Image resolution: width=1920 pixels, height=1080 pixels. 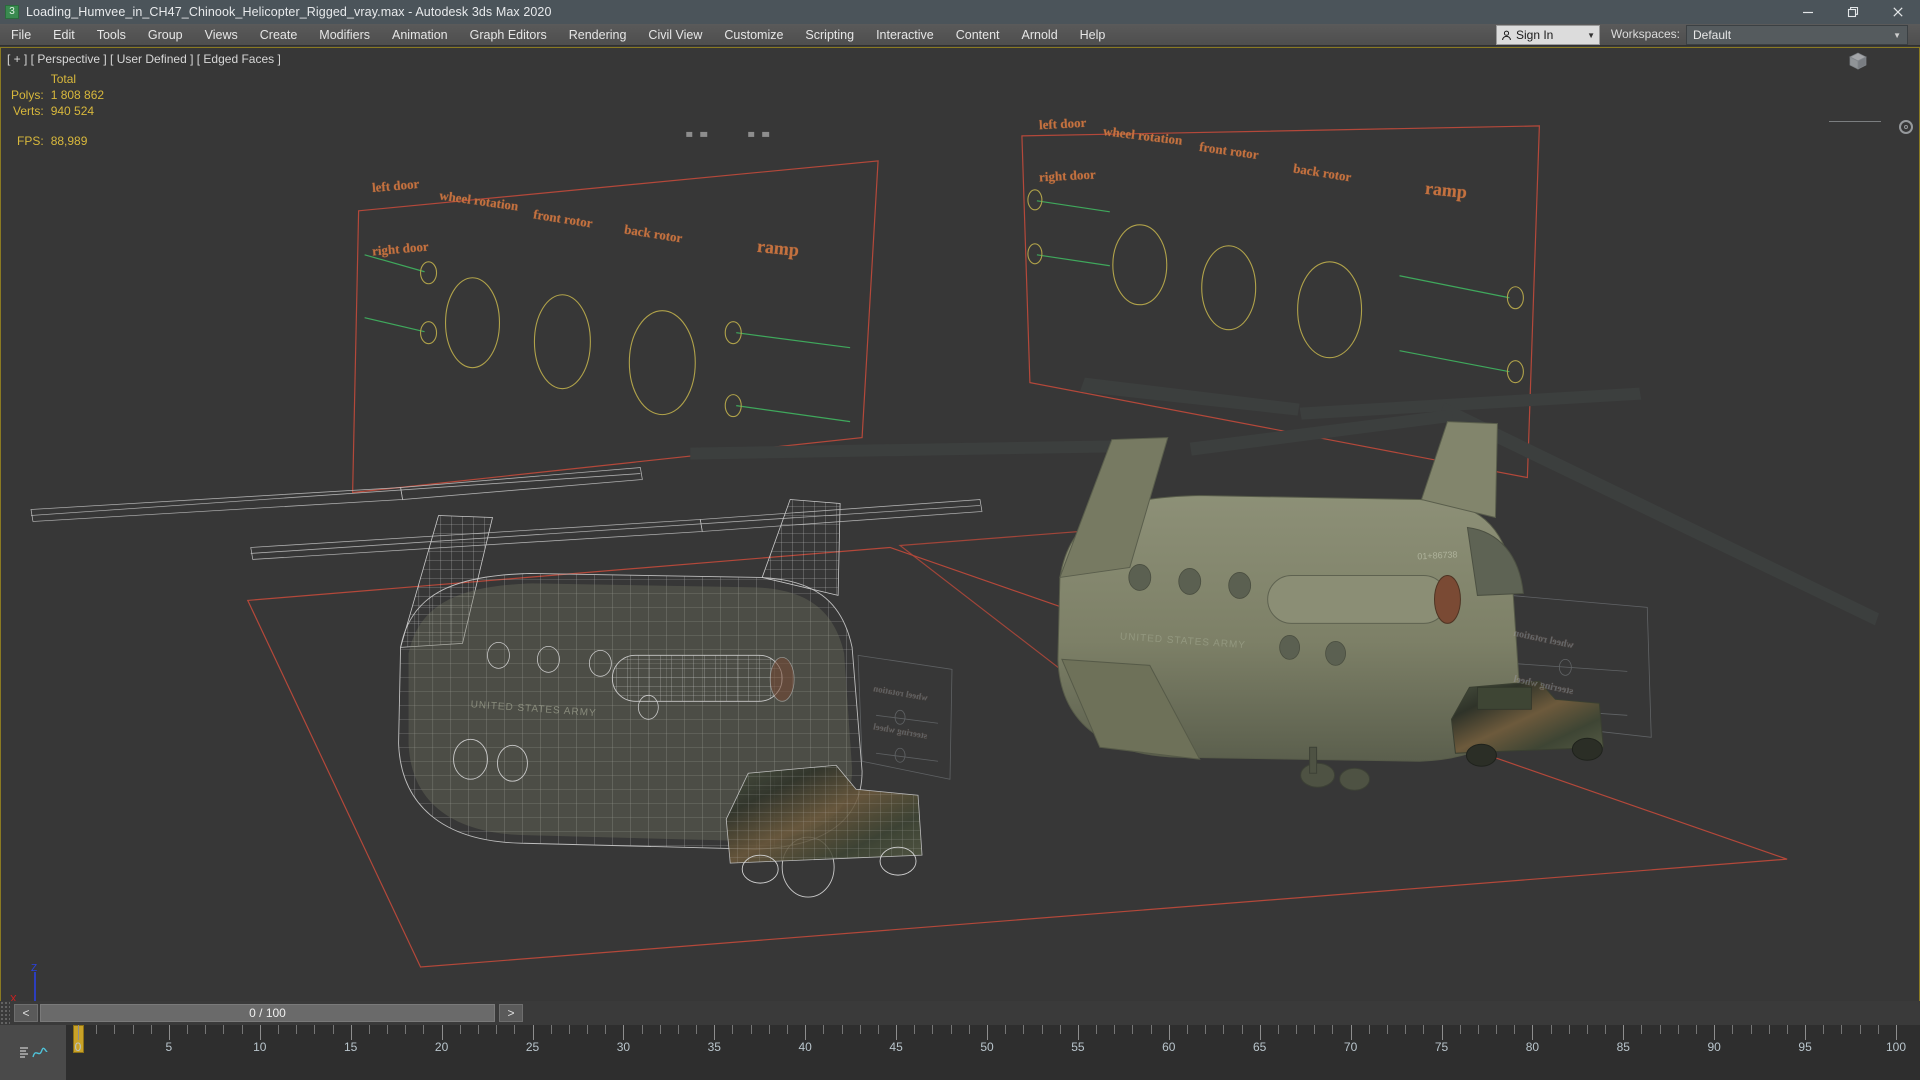 I want to click on humvee-shaded, so click(x=1527, y=723).